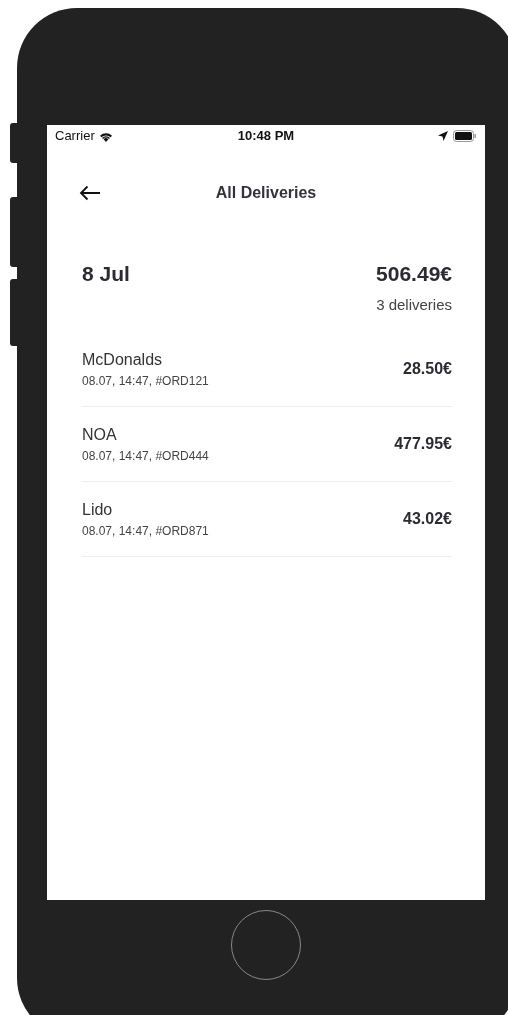  What do you see at coordinates (423, 444) in the screenshot?
I see `delivery-amount: 477.95€` at bounding box center [423, 444].